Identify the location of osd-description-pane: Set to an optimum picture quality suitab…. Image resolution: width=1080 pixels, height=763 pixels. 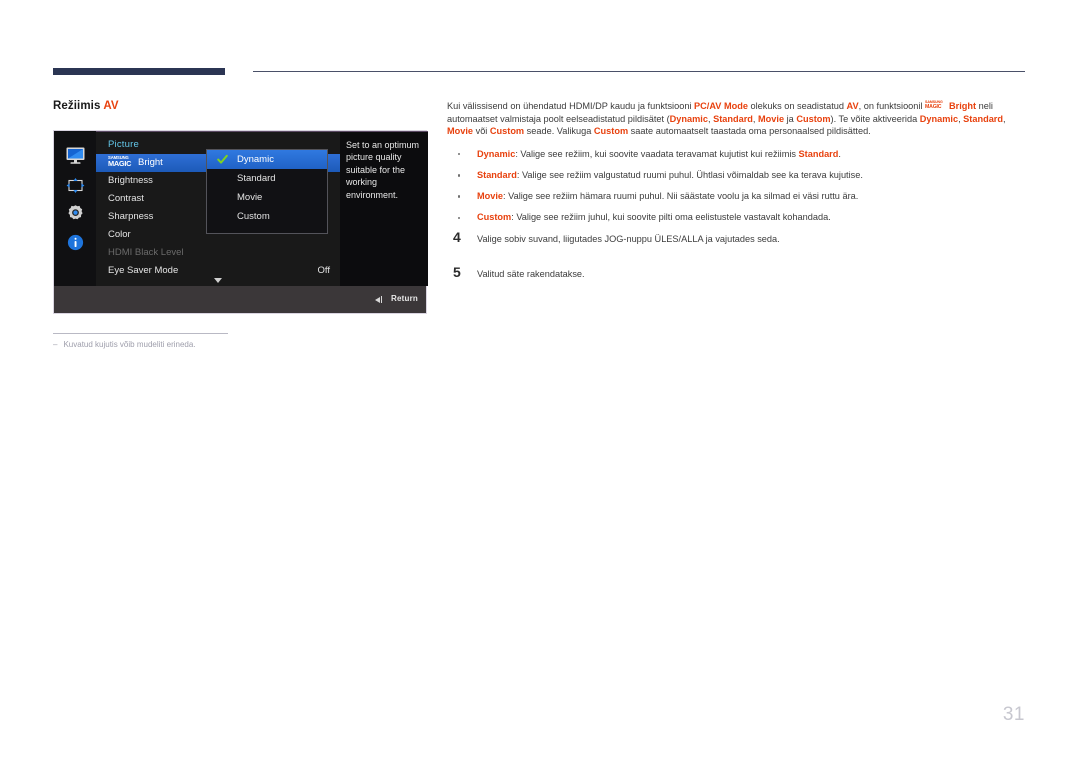
(384, 208).